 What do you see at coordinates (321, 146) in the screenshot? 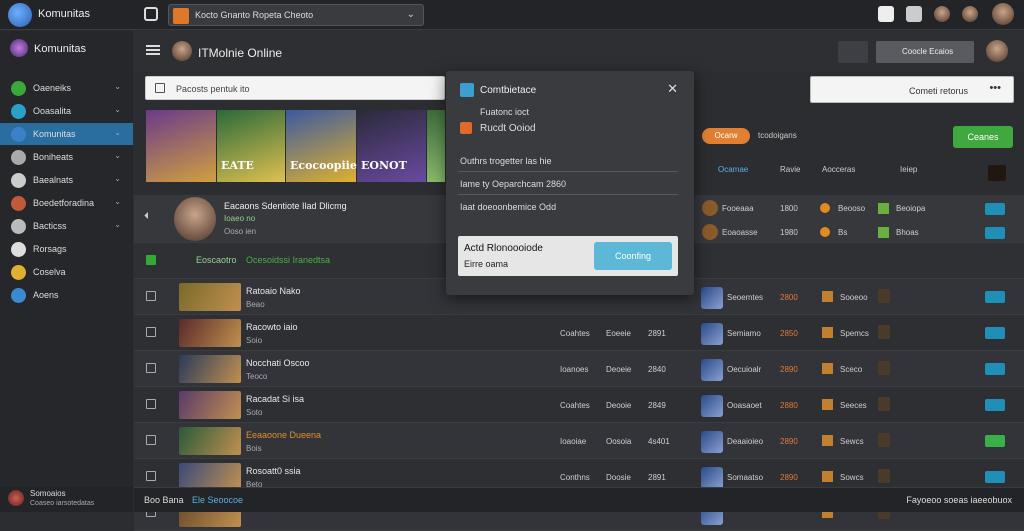
I see `game-banner: Ecocoopiie` at bounding box center [321, 146].